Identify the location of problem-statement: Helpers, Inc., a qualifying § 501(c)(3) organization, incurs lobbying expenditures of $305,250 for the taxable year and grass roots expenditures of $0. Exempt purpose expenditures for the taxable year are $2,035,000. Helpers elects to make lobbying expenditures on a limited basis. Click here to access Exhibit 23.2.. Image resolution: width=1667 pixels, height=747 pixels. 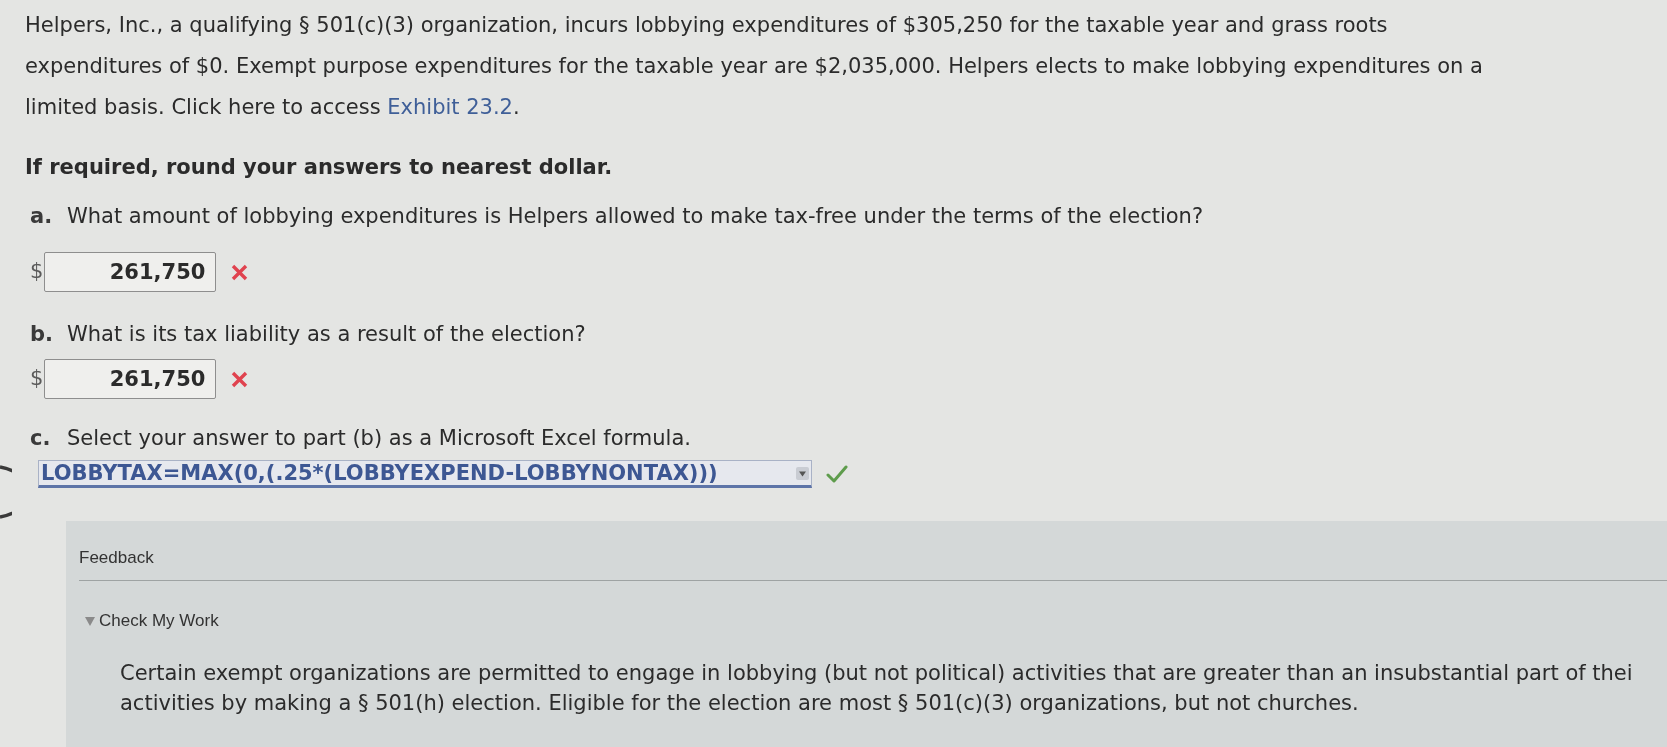
(754, 66).